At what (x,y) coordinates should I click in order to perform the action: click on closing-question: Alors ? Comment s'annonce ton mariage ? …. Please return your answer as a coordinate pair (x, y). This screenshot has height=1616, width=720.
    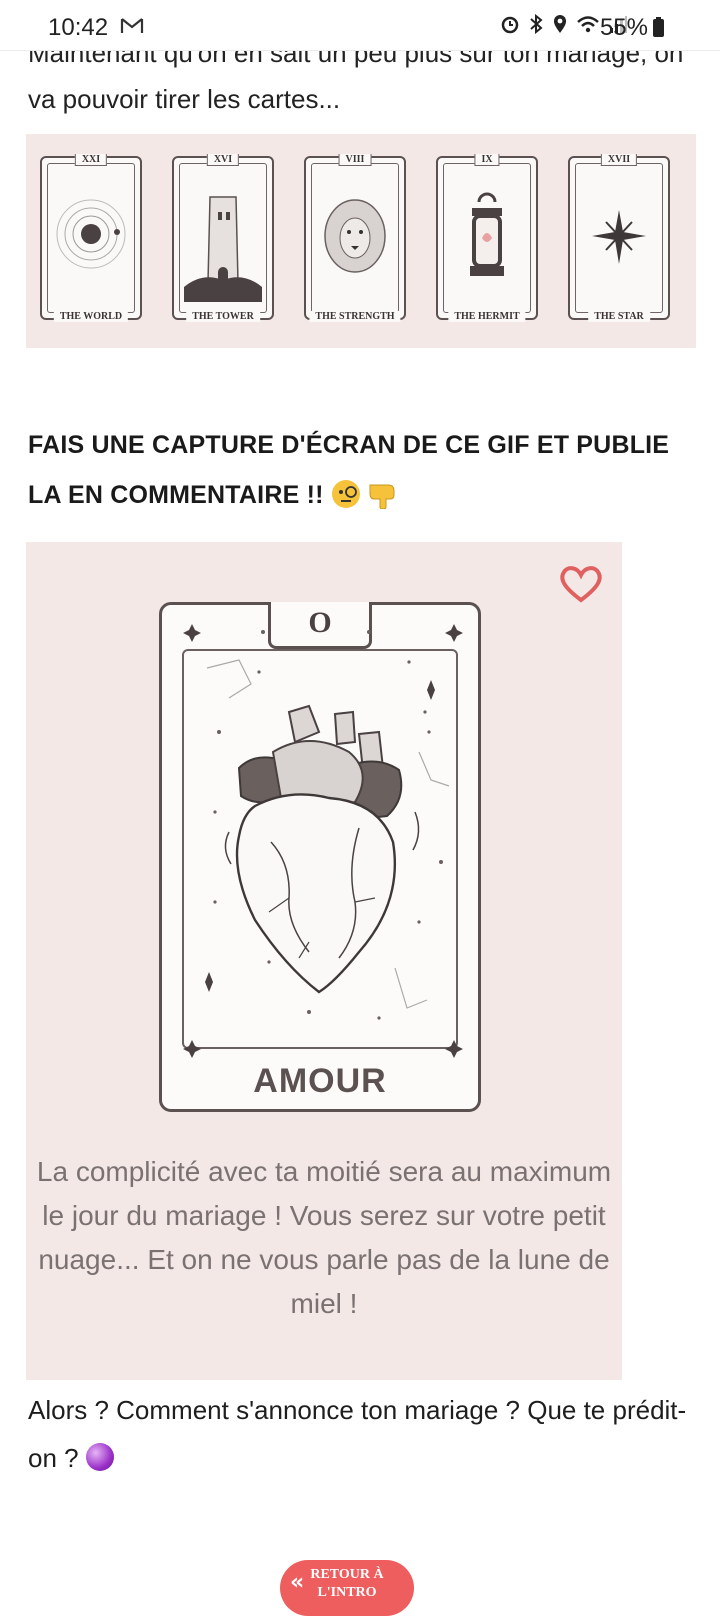
    Looking at the image, I should click on (357, 1434).